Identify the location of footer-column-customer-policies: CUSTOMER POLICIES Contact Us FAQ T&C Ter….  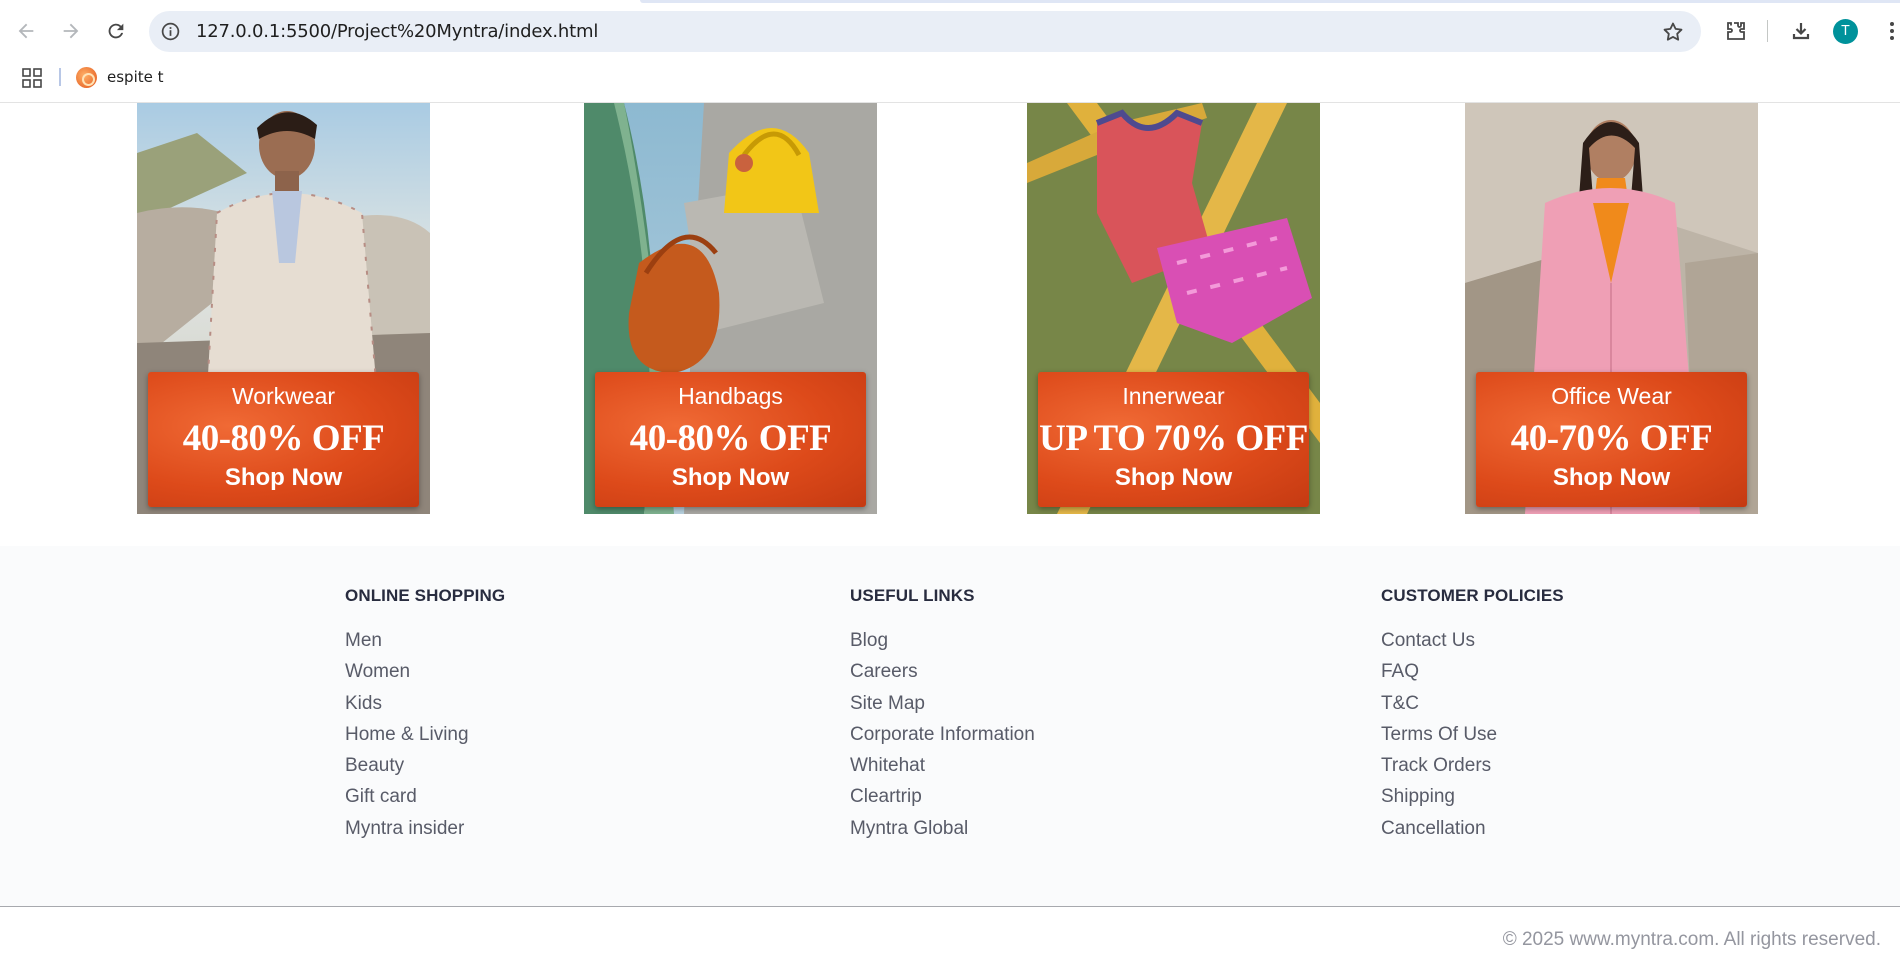
(1472, 717).